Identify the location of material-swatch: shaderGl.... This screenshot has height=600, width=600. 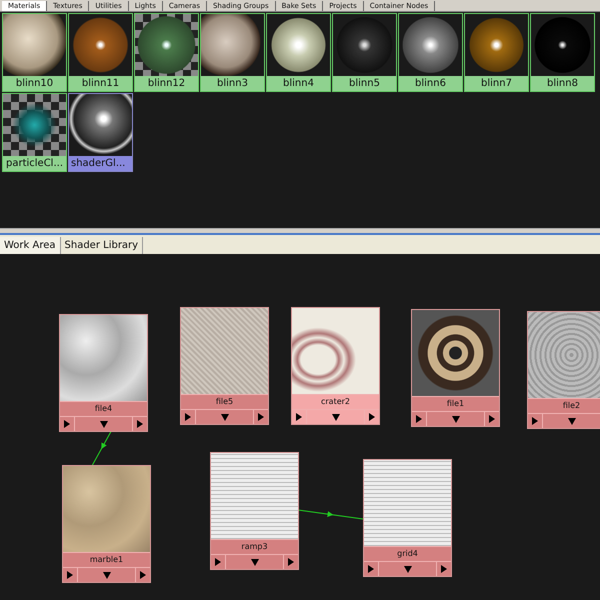
(100, 132).